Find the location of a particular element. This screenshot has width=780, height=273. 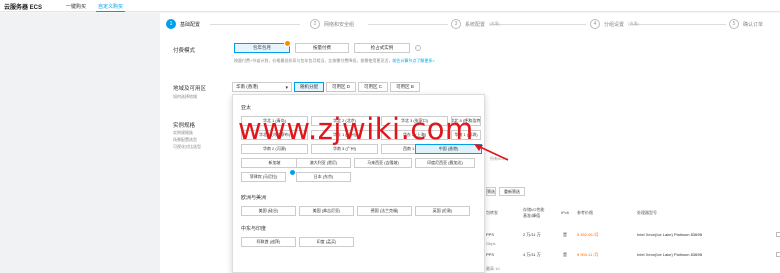

region-option: 菲律宾 (马尼拉) is located at coordinates (263, 177).